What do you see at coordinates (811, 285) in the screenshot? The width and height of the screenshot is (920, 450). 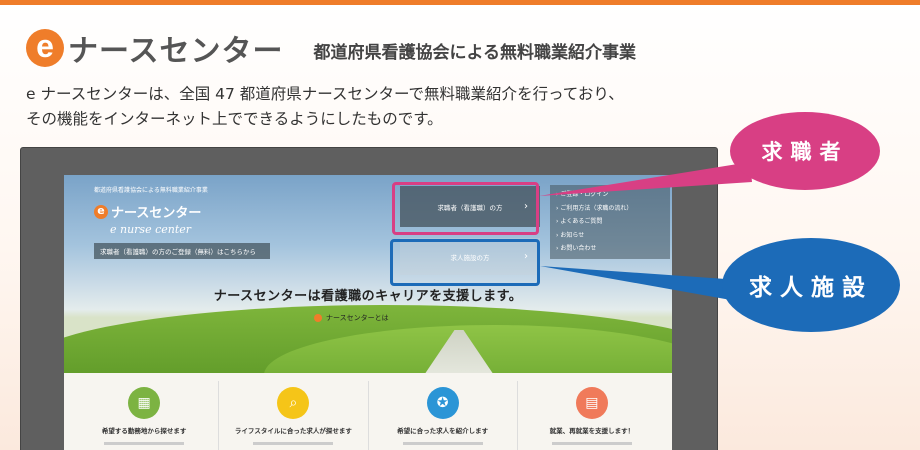 I see `callout-facility: 求人施設` at bounding box center [811, 285].